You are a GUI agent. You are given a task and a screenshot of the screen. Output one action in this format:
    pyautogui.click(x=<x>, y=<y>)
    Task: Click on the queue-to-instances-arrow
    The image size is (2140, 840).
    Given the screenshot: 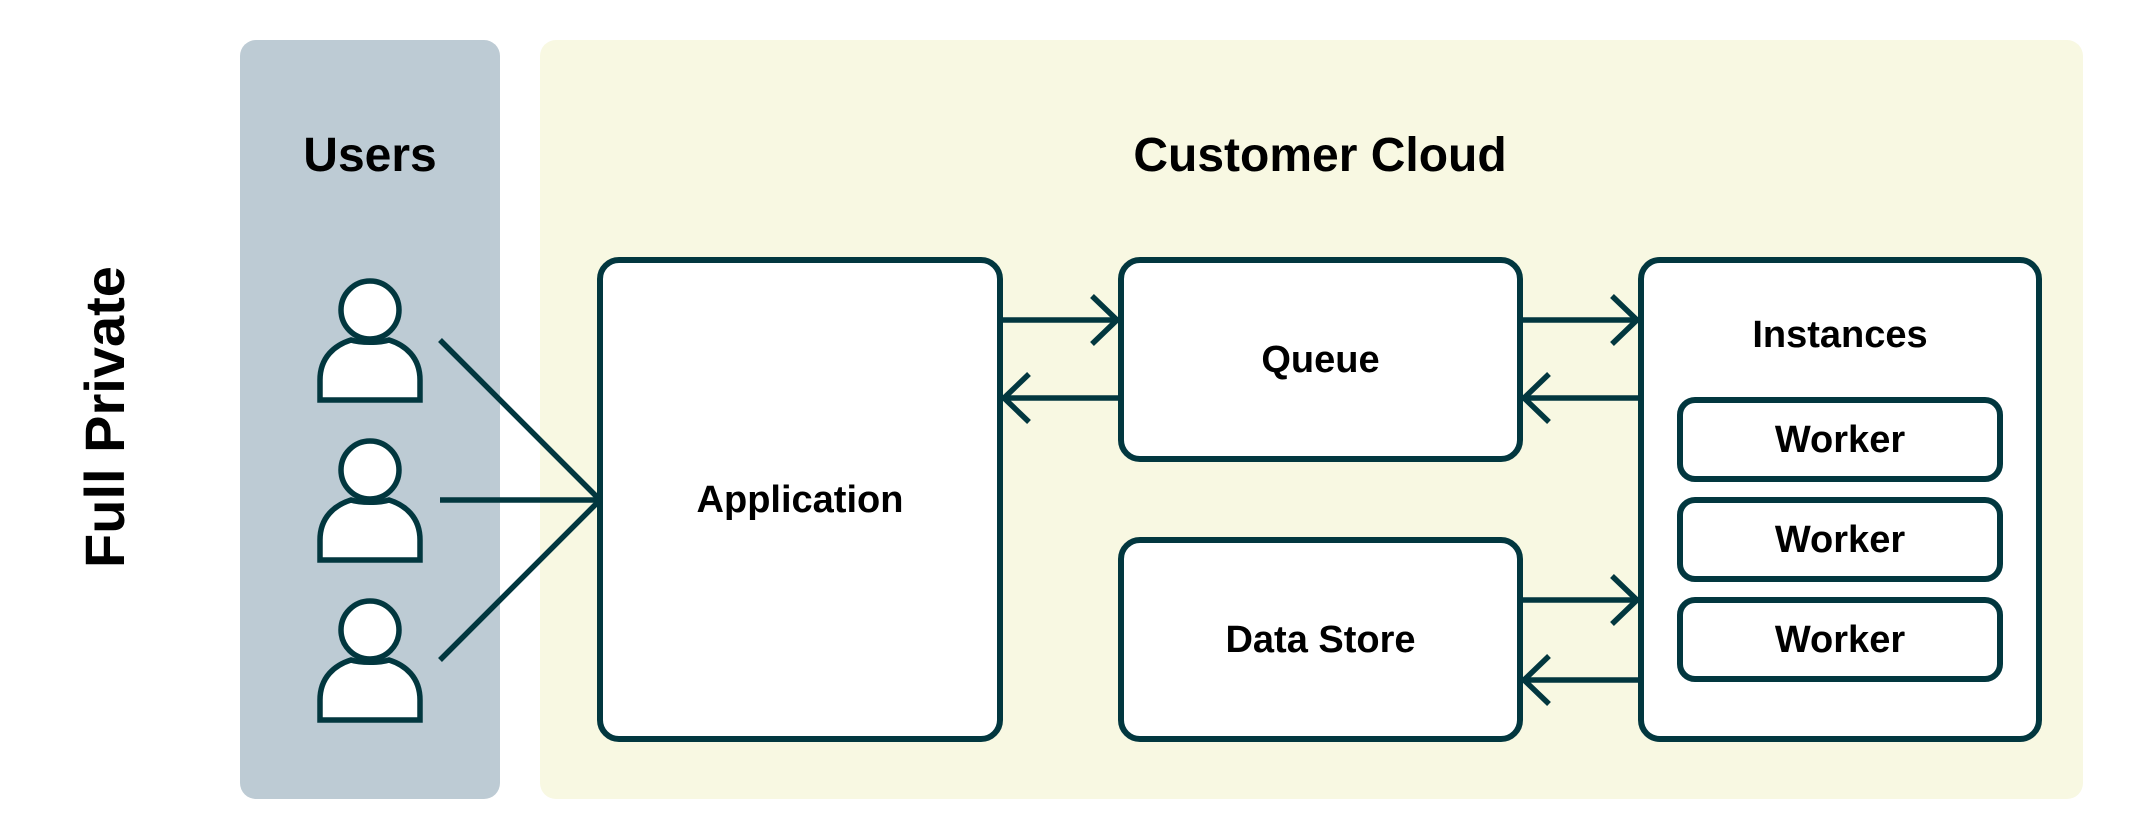 What is the action you would take?
    pyautogui.click(x=1580, y=320)
    